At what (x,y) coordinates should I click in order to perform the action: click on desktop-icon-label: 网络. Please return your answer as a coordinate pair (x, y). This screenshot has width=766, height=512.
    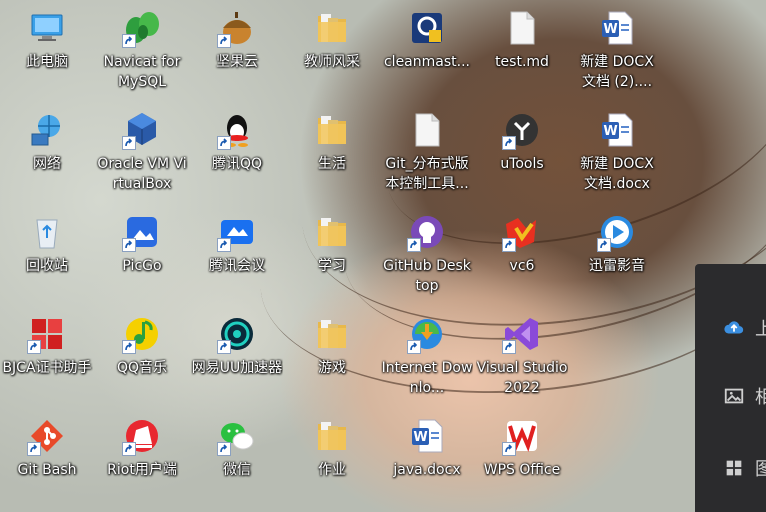
    Looking at the image, I should click on (47, 164).